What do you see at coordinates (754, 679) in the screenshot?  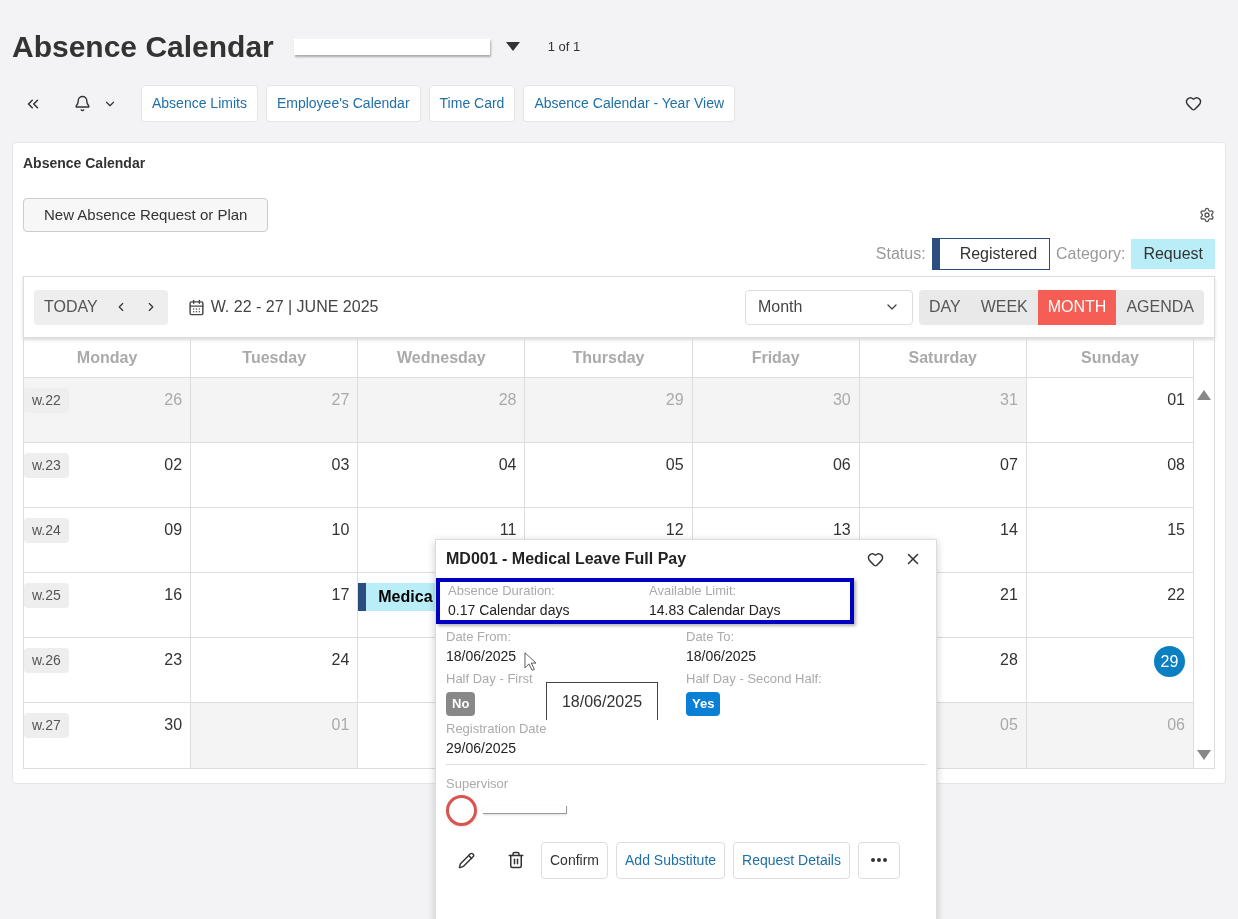 I see `field-label: Half Day - Second Half:` at bounding box center [754, 679].